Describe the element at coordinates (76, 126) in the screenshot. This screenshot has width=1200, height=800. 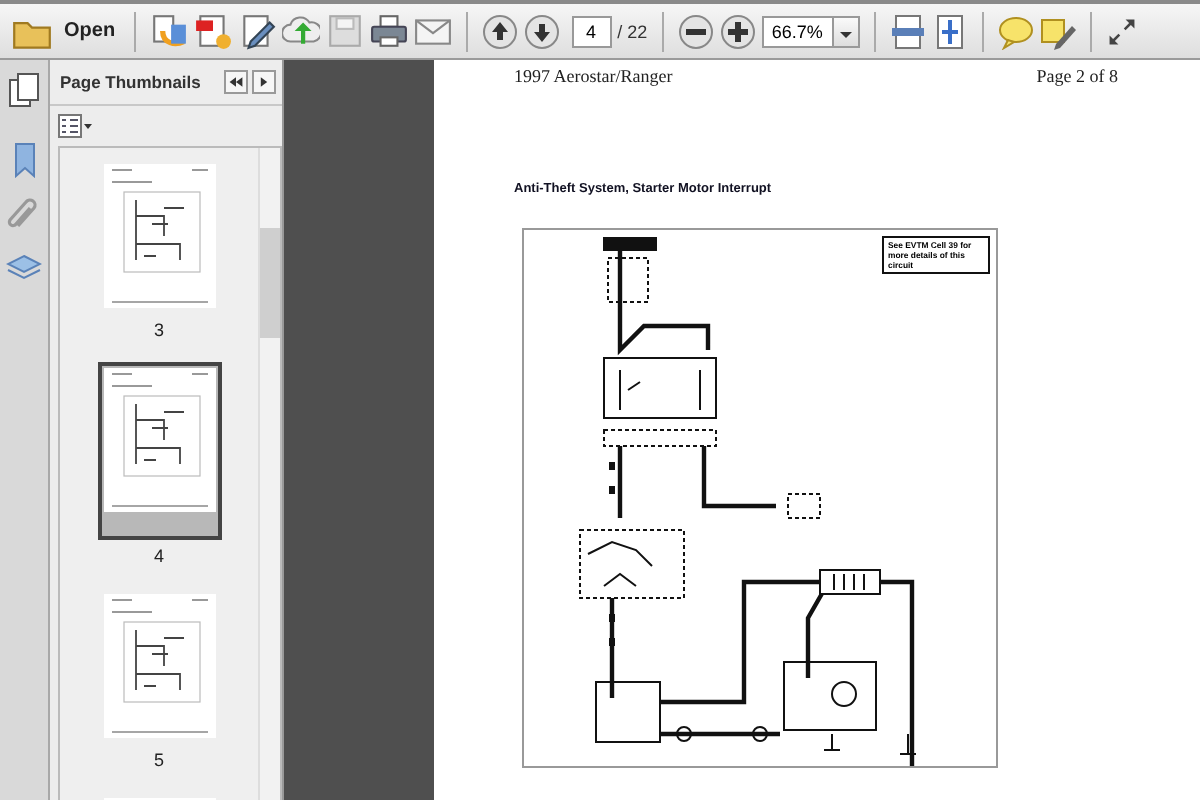
I see `options-menu-button` at that location.